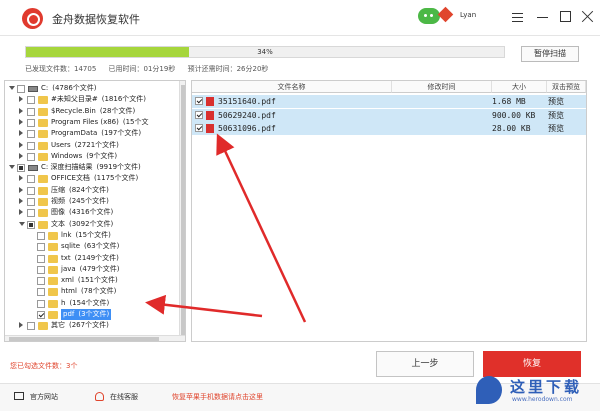 The width and height of the screenshot is (600, 411). I want to click on tree-node: #未知父目录# (1816个文件), so click(93, 99).